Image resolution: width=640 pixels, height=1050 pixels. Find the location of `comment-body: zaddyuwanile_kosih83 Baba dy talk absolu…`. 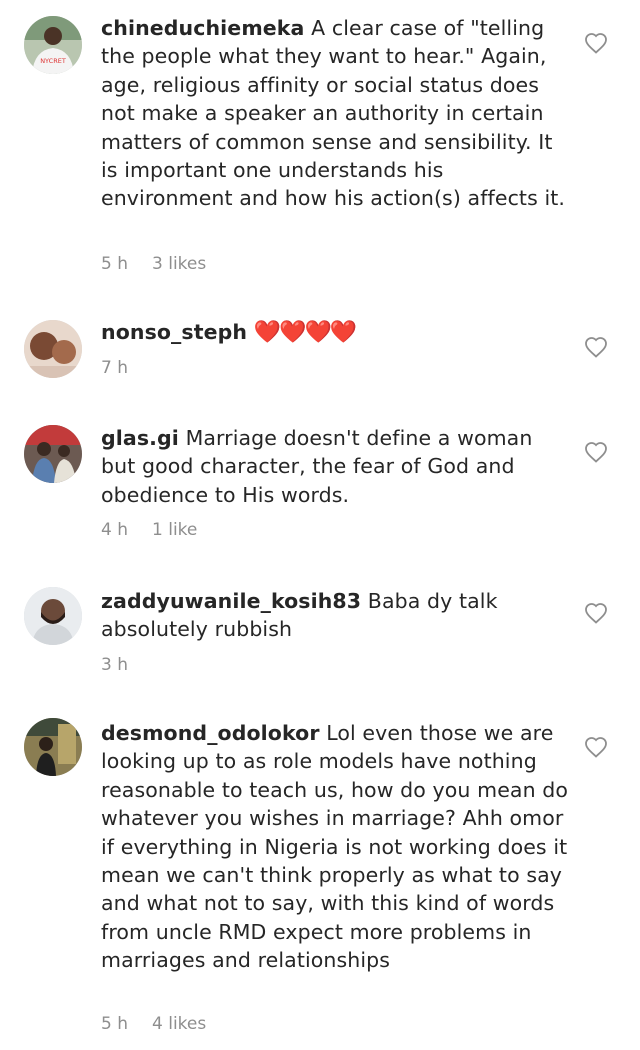

comment-body: zaddyuwanile_kosih83 Baba dy talk absolu… is located at coordinates (336, 615).